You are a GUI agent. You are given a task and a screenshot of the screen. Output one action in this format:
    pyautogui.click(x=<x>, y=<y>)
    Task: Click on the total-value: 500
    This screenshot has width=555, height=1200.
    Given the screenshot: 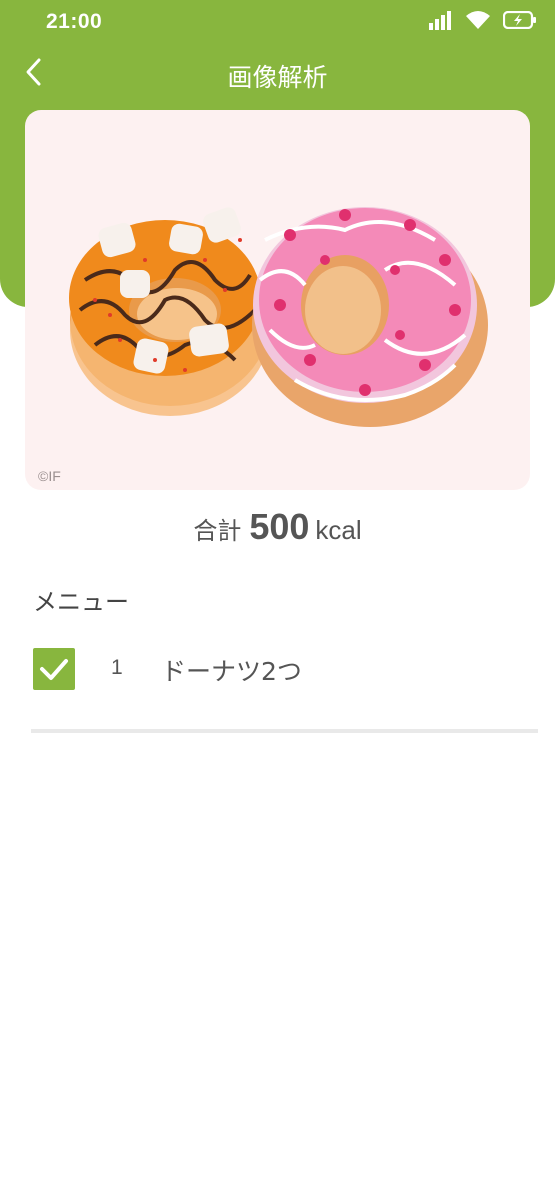 What is the action you would take?
    pyautogui.click(x=279, y=526)
    